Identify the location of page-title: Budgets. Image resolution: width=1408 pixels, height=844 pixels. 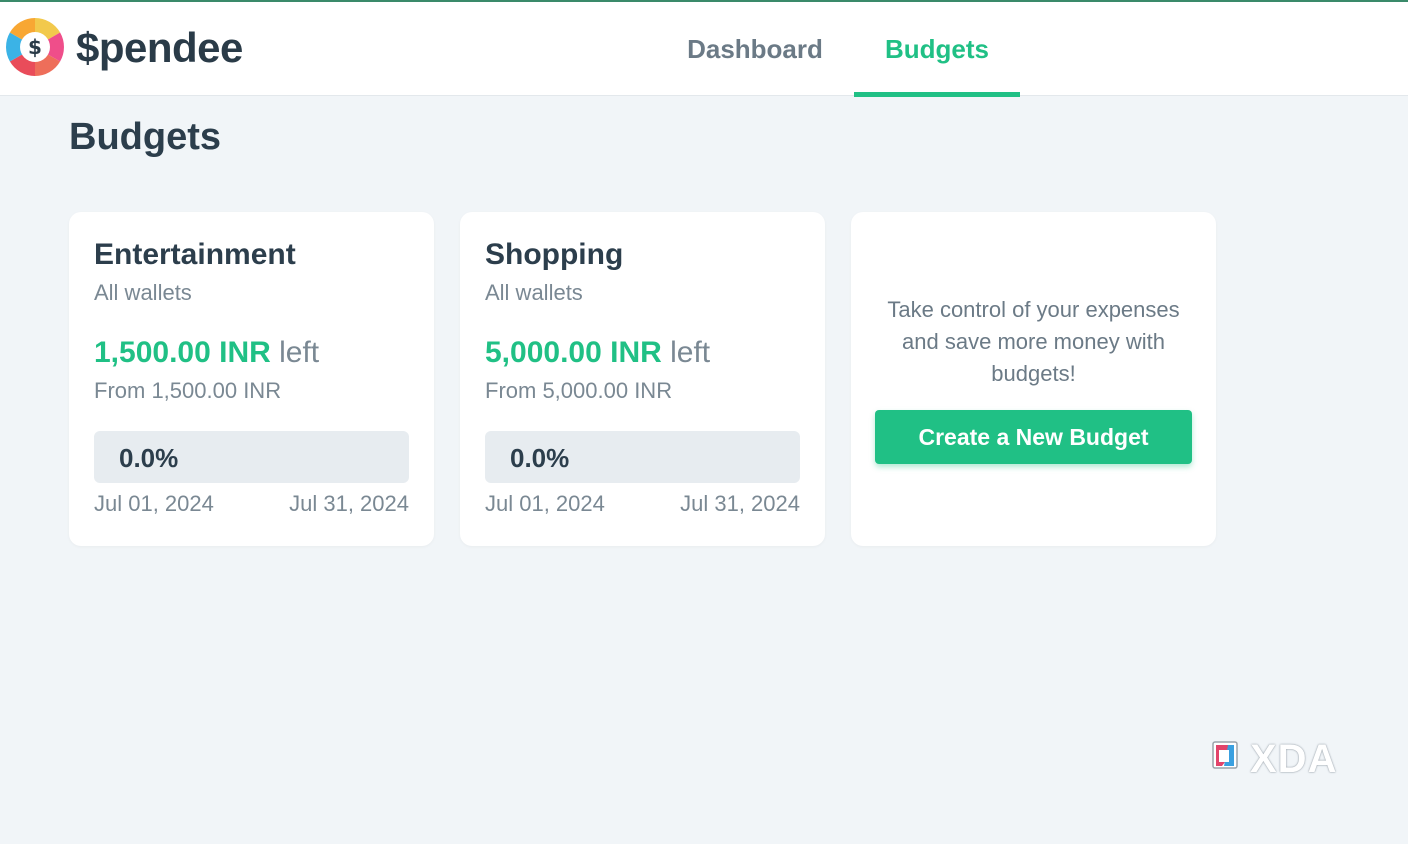
(145, 137).